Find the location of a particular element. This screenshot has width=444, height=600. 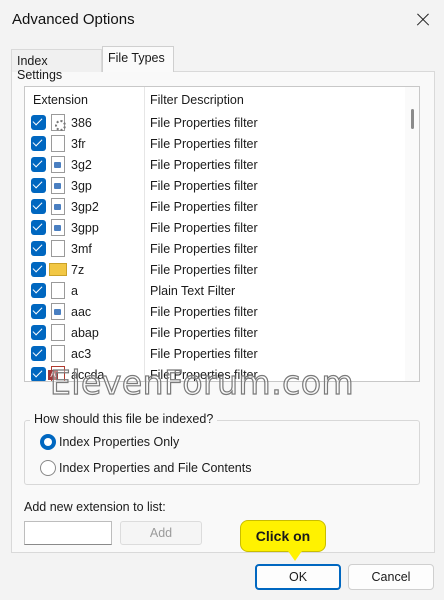

list-item: 386 File Properties filter is located at coordinates (215, 122).